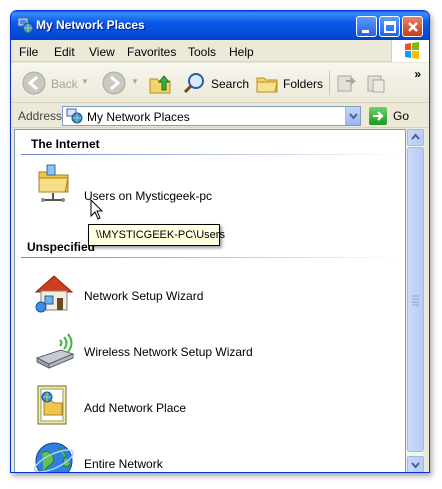 The image size is (442, 489). I want to click on tooltip-text: \\MYSTICGEEK-PC\Users, so click(160, 235).